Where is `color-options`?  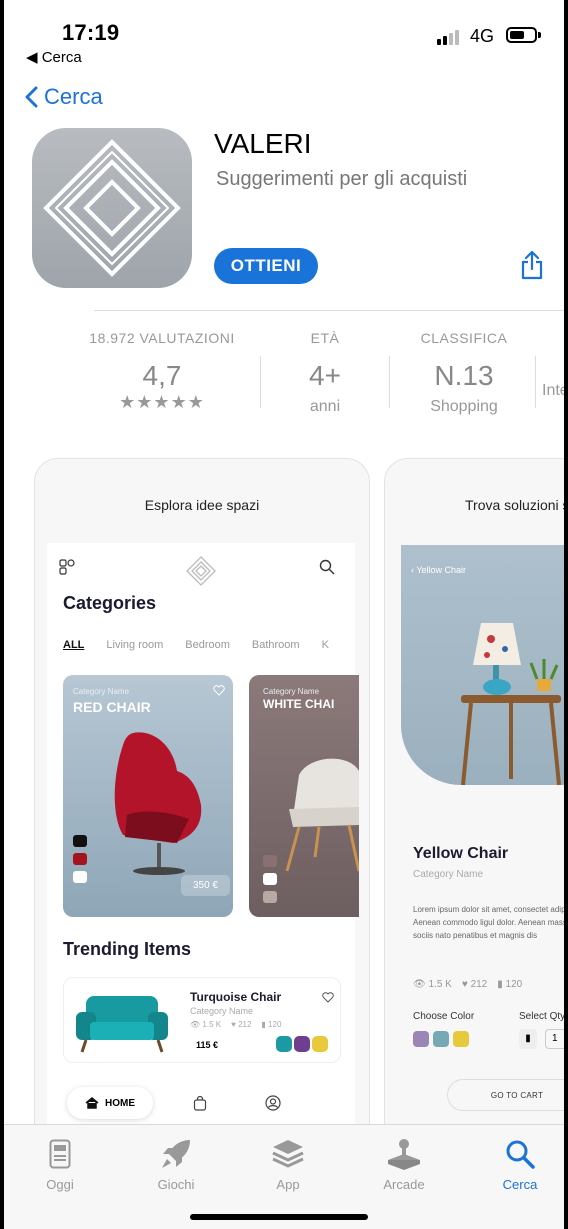 color-options is located at coordinates (441, 1039).